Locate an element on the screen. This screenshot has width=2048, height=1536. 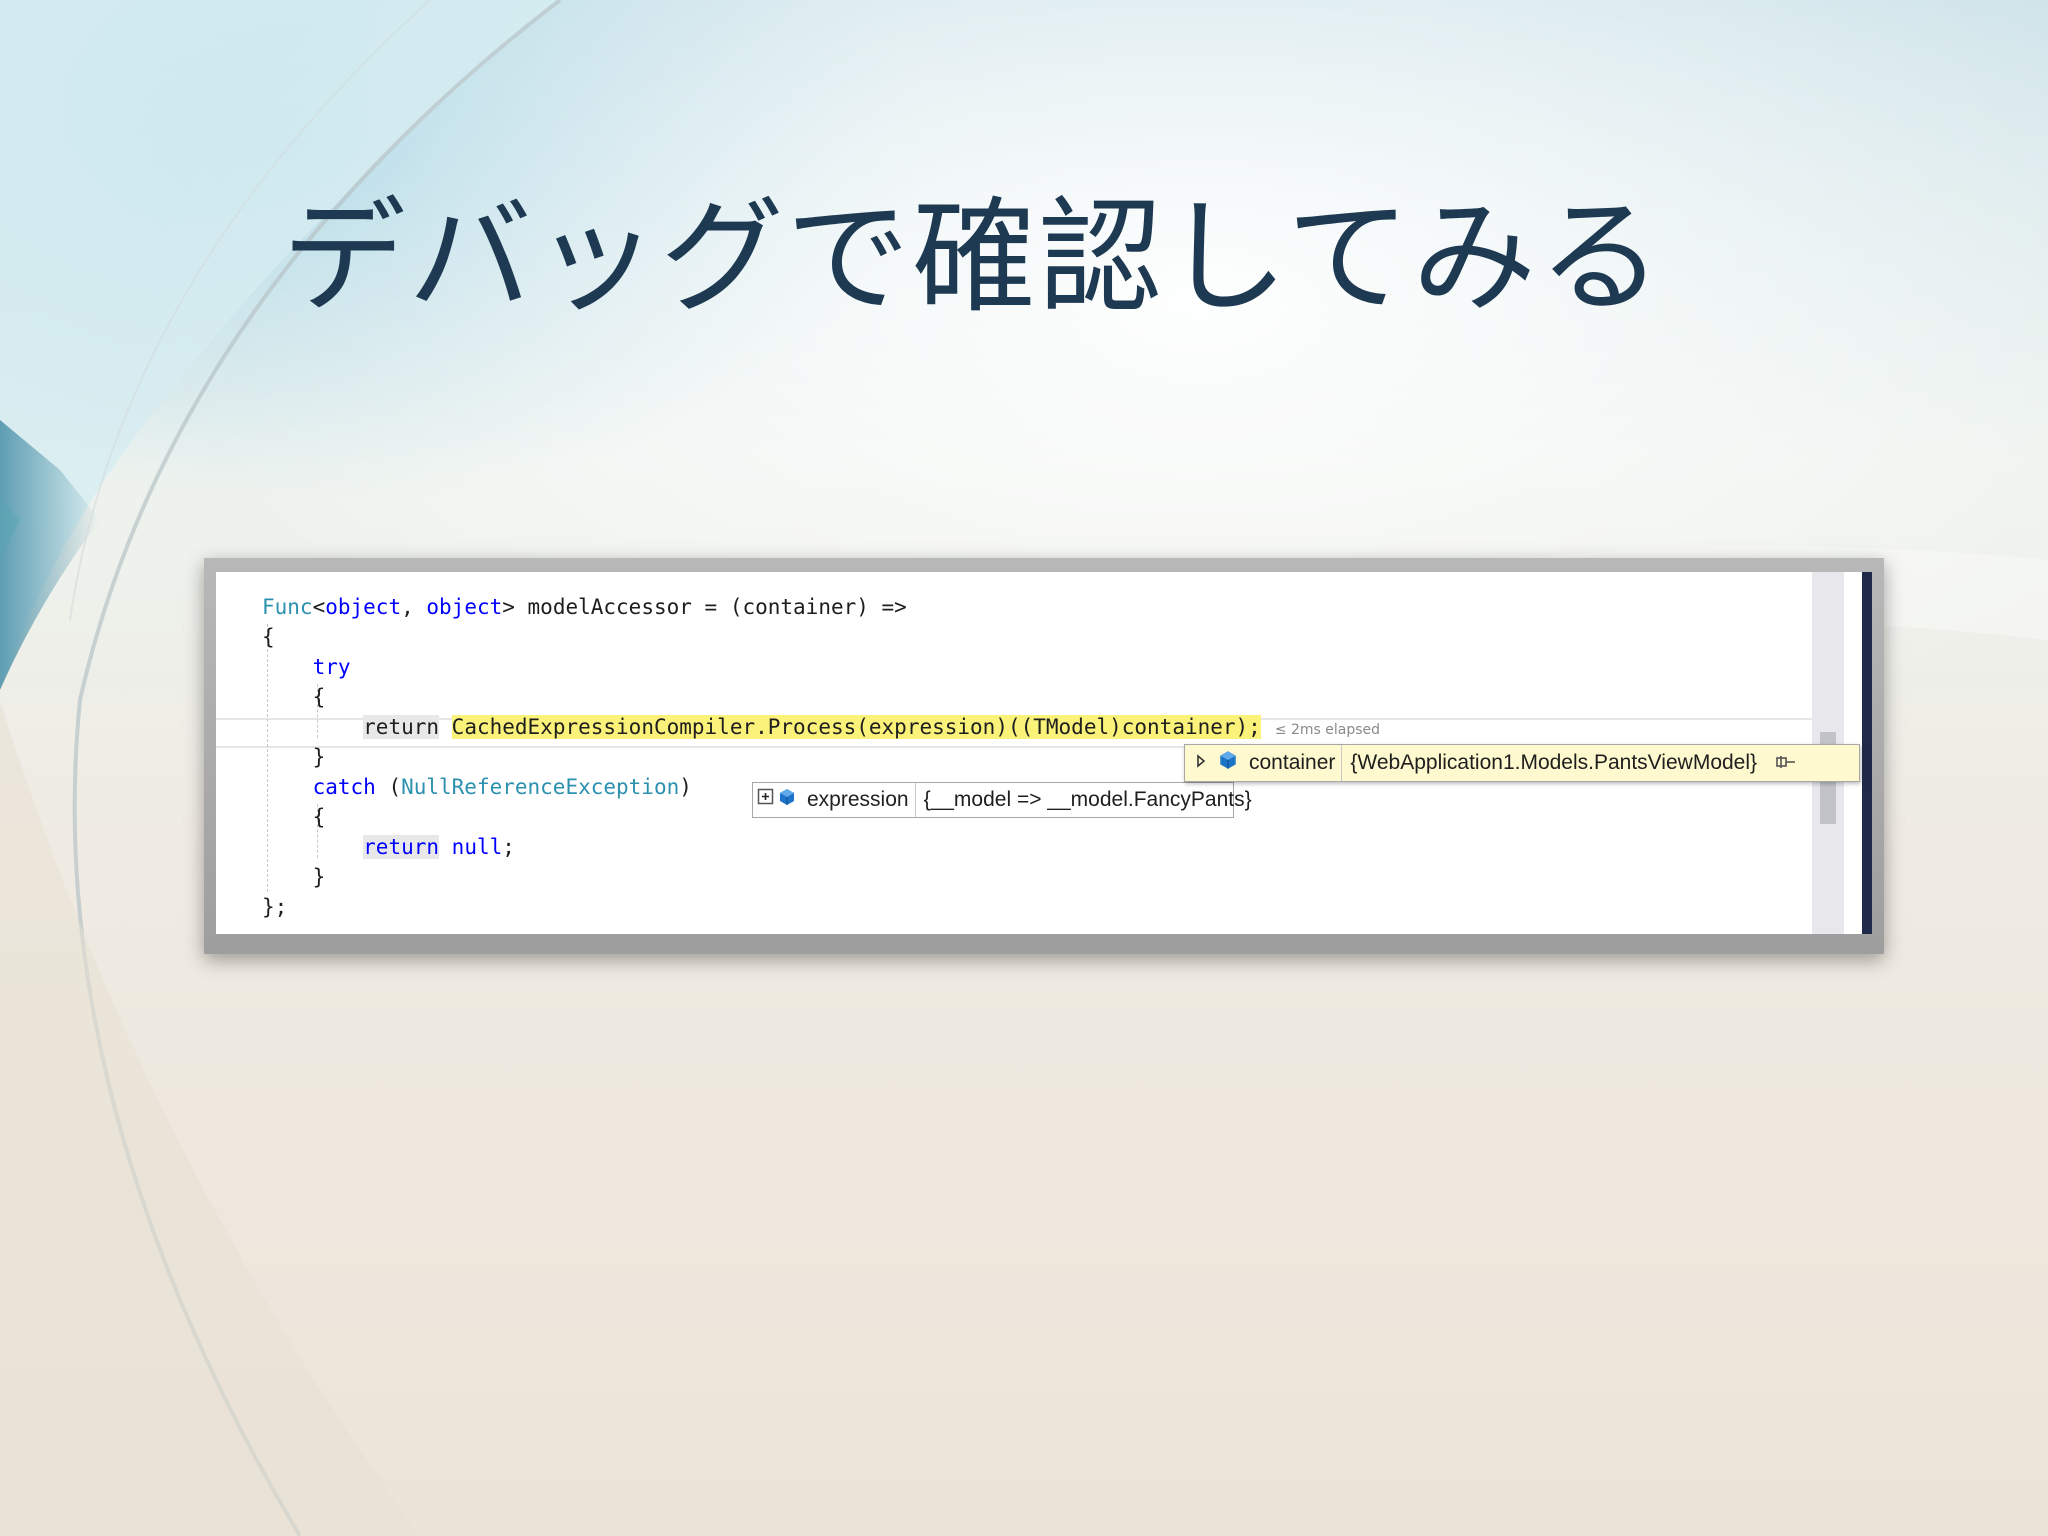
code-line: try is located at coordinates (821, 667).